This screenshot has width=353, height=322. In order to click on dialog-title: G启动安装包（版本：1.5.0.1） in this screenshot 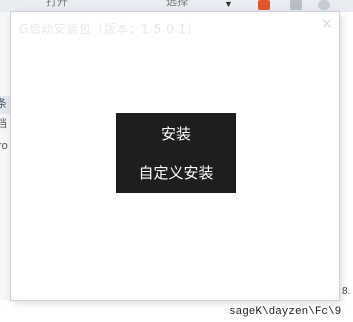, I will do `click(109, 29)`.